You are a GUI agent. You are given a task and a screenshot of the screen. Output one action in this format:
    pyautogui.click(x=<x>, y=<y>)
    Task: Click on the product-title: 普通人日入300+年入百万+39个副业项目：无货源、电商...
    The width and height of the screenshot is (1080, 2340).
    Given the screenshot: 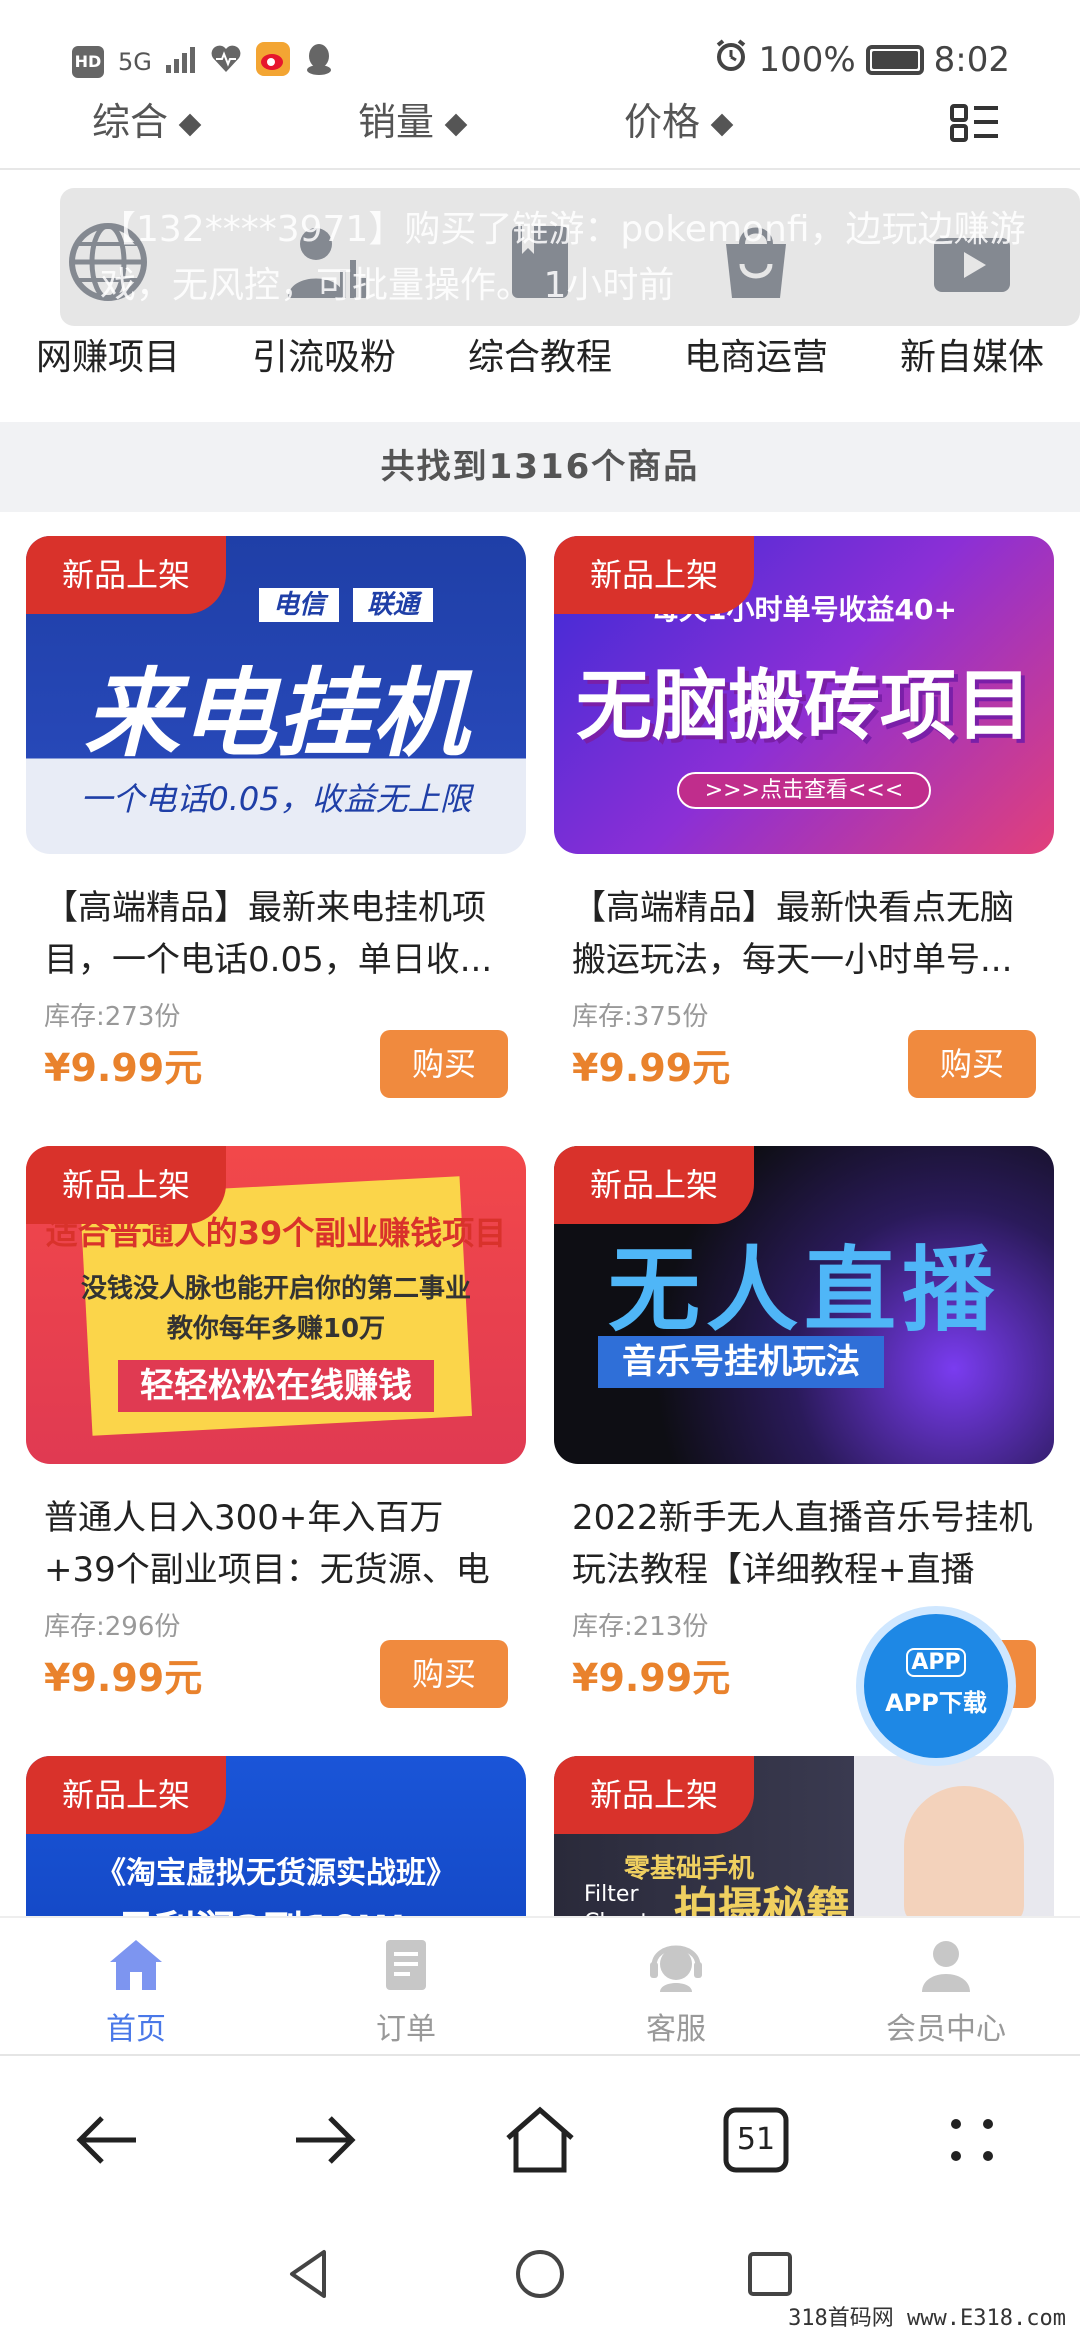 What is the action you would take?
    pyautogui.click(x=267, y=1544)
    